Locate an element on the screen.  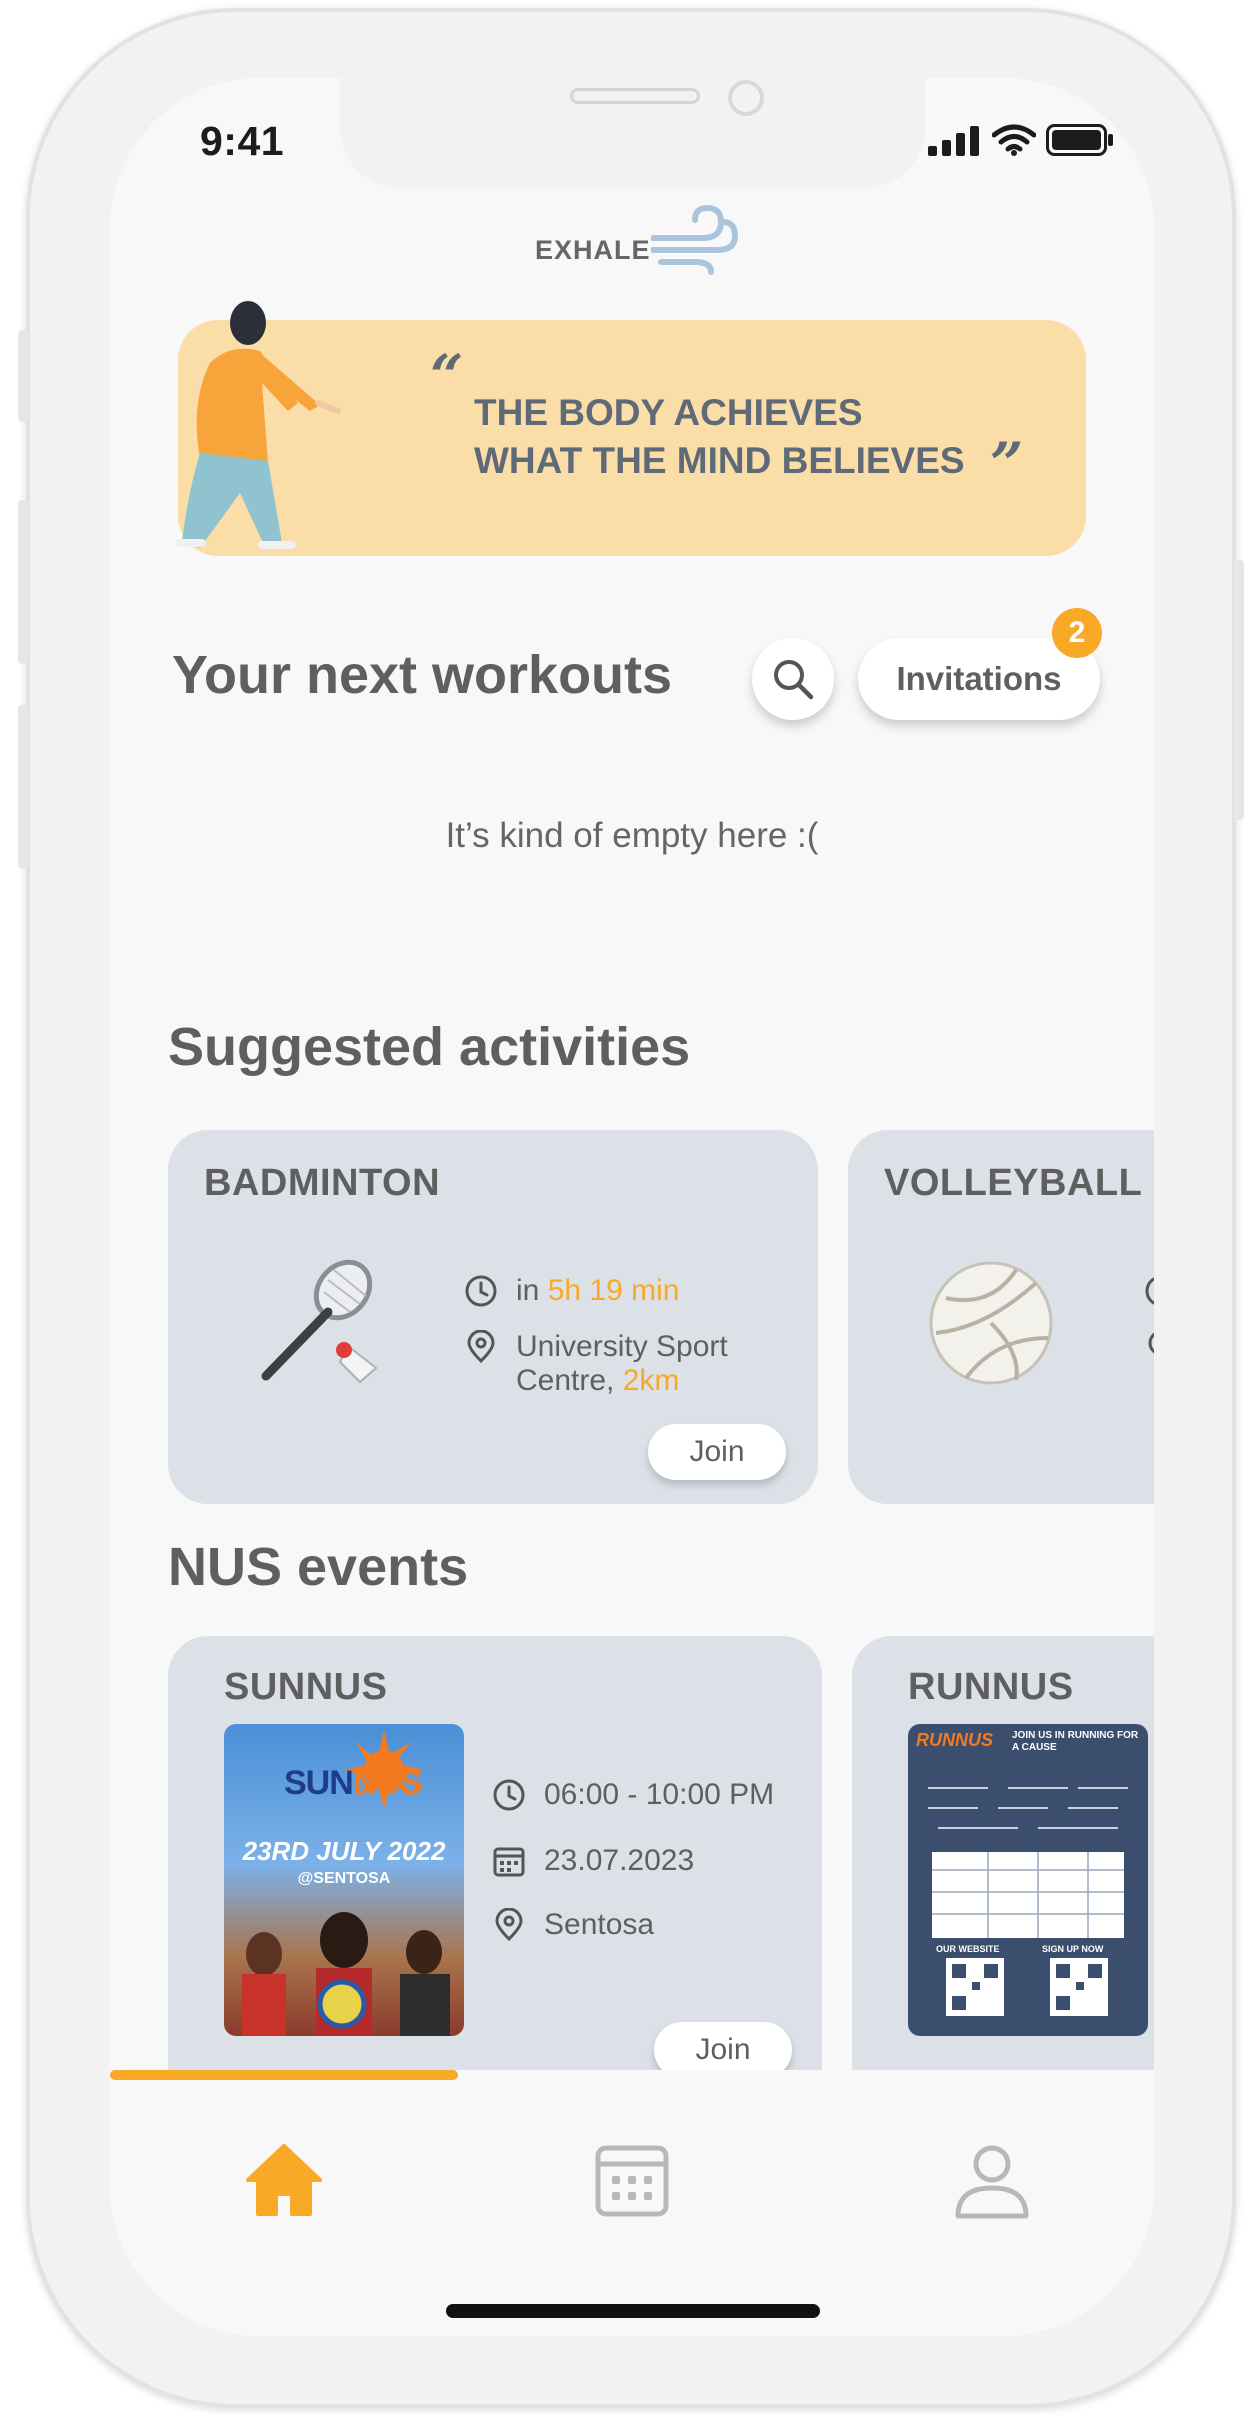
activity-name: VOLLEYBALL is located at coordinates (1013, 1183).